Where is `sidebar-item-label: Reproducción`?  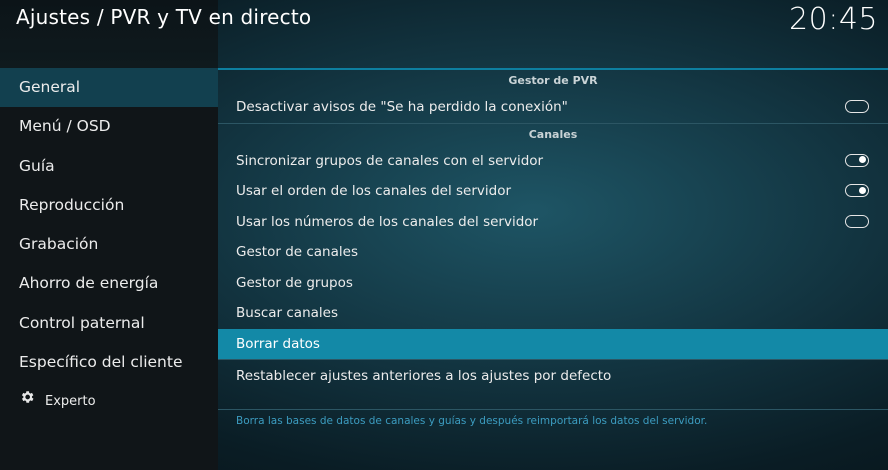 sidebar-item-label: Reproducción is located at coordinates (72, 204).